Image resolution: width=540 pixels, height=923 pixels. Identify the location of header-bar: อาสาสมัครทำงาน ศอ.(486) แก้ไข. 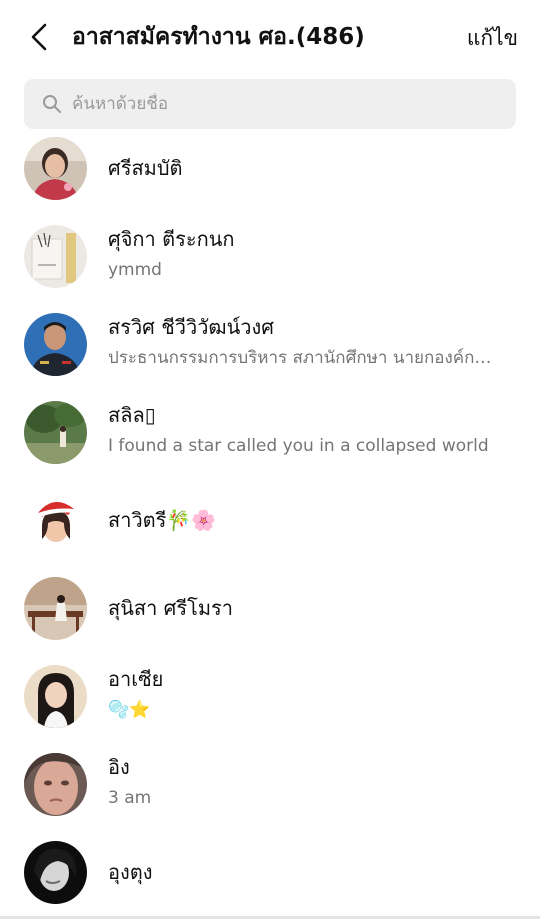
(270, 38).